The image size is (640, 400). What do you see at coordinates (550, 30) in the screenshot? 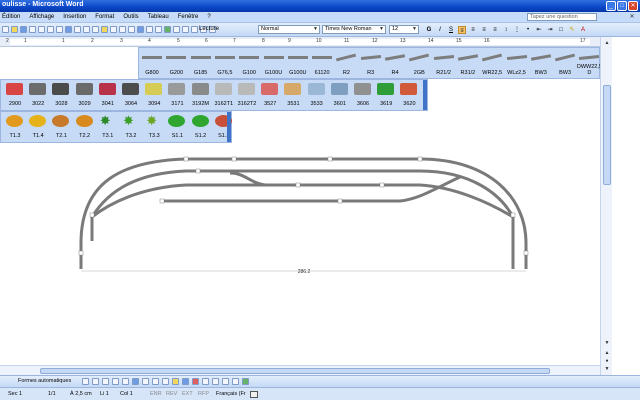
I see `increase-indent-icon: ⇥` at bounding box center [550, 30].